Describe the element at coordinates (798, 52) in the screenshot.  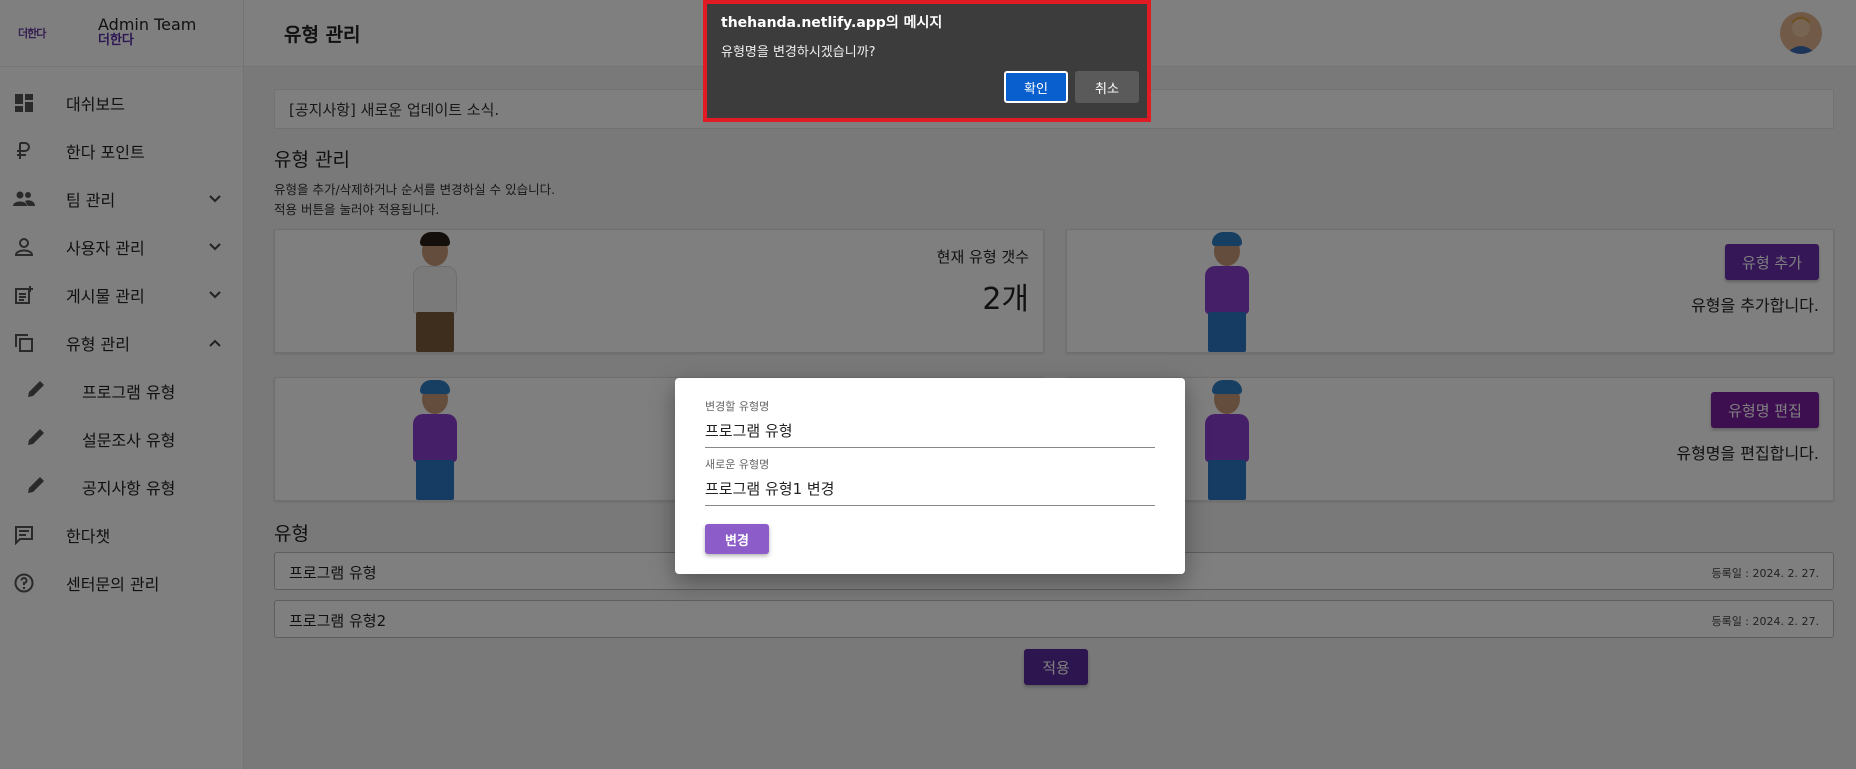
I see `dialog-message: 유형명을 변경하시겠습니까?` at that location.